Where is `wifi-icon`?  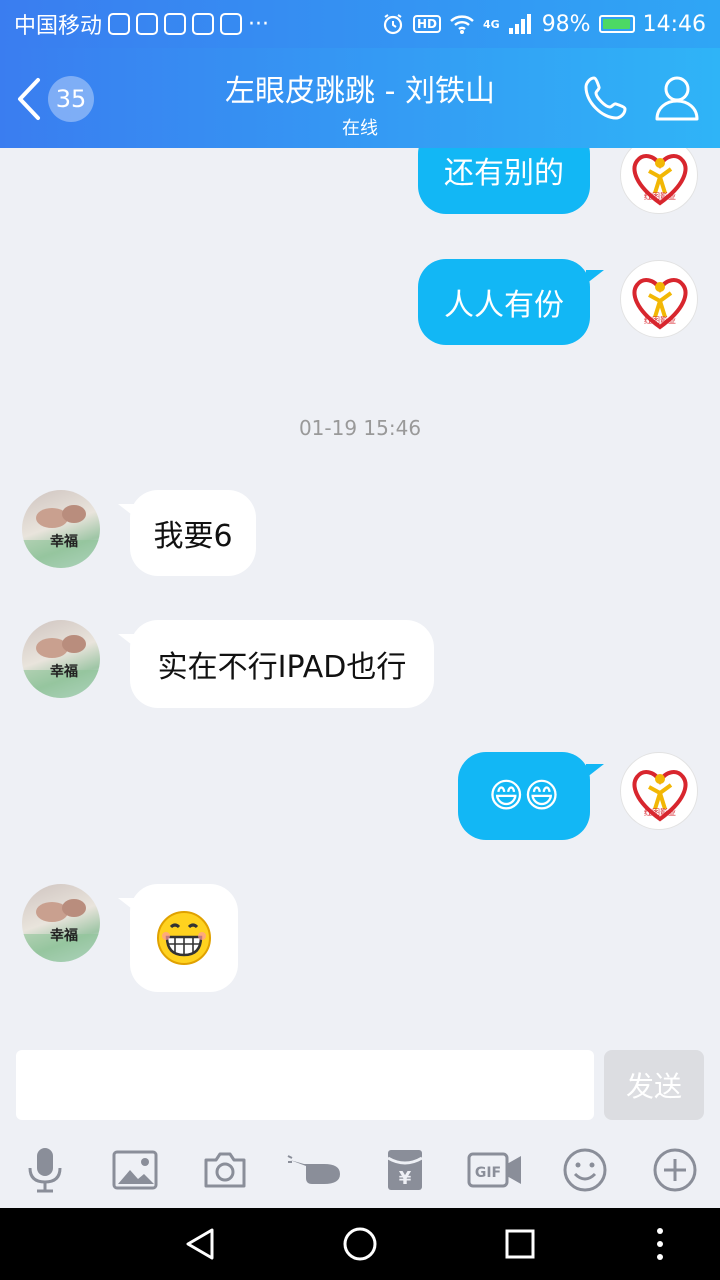 wifi-icon is located at coordinates (462, 24).